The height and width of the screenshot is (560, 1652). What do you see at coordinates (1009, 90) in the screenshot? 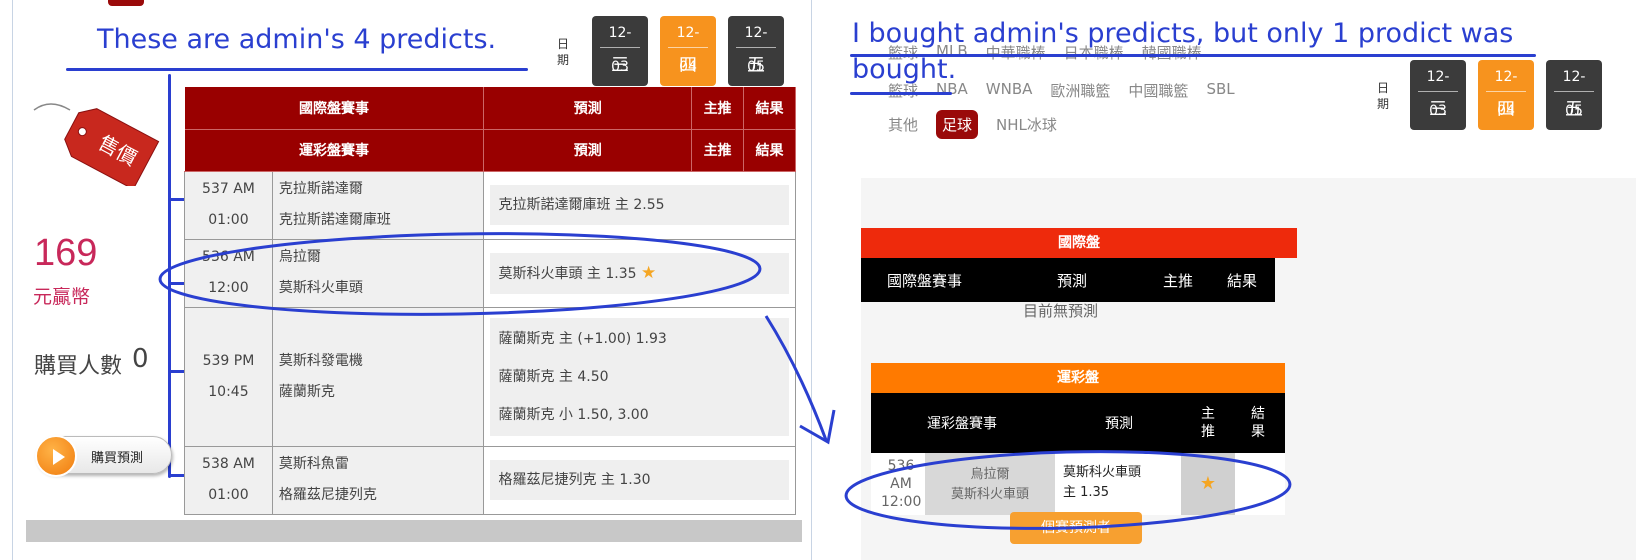
I see `sport-link: WNBA` at bounding box center [1009, 90].